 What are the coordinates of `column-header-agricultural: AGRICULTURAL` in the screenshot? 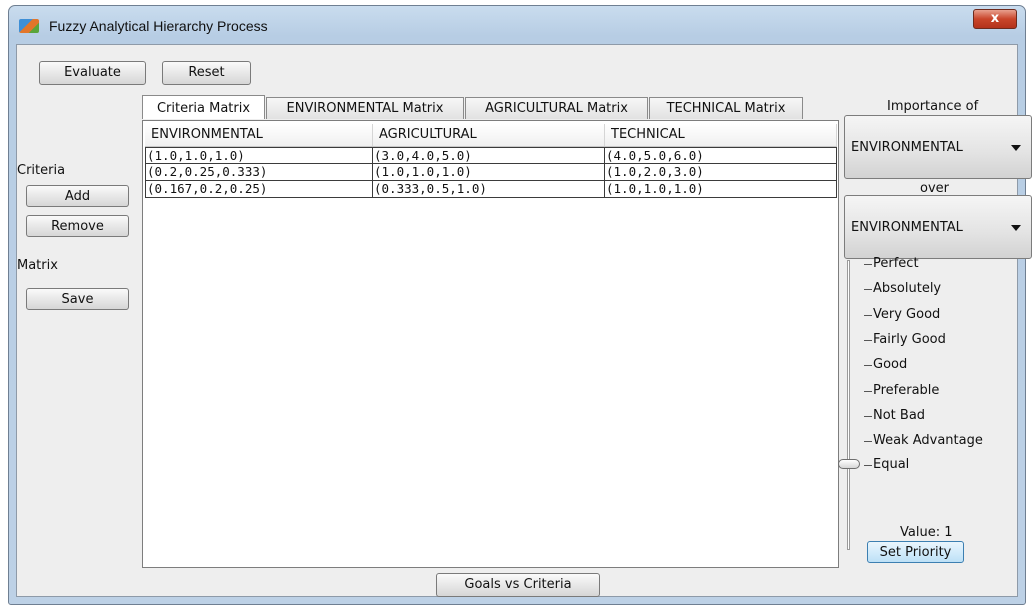 It's located at (489, 135).